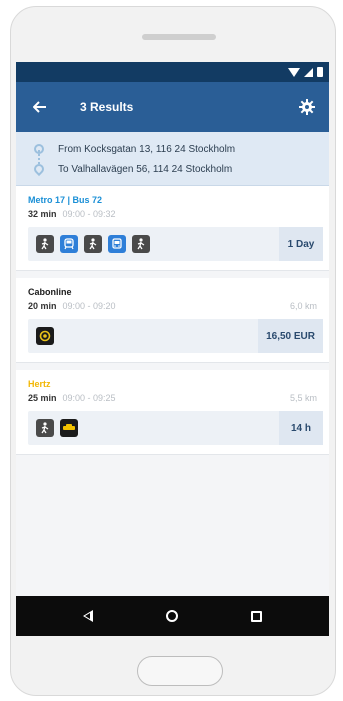 This screenshot has width=343, height=701. I want to click on wifi-icon, so click(294, 72).